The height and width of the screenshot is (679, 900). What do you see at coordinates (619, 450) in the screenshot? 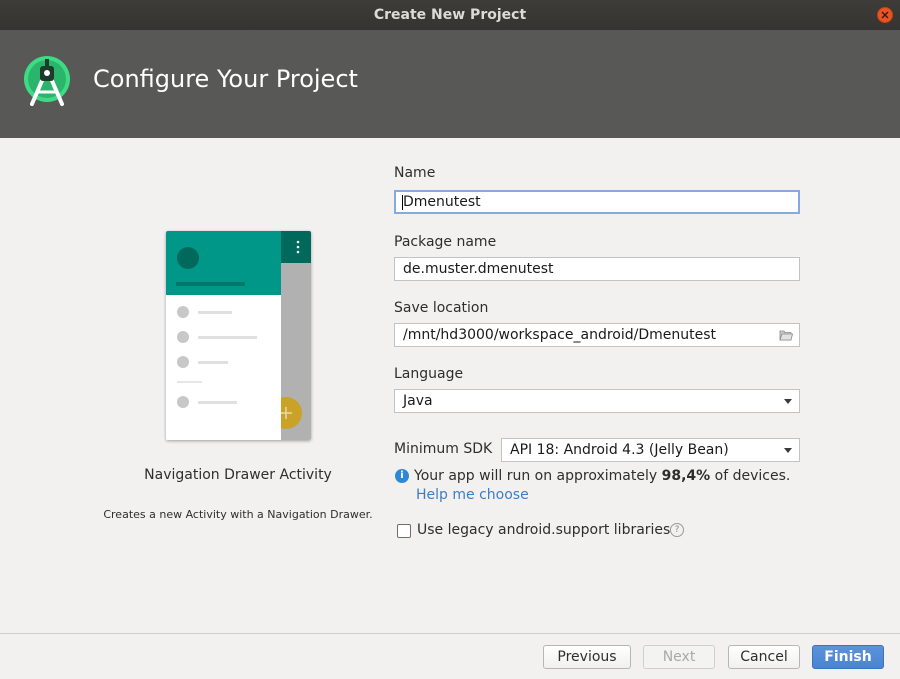
I see `minimum-sdk-value: API 18: Android 4.3 (Jelly Bean)` at bounding box center [619, 450].